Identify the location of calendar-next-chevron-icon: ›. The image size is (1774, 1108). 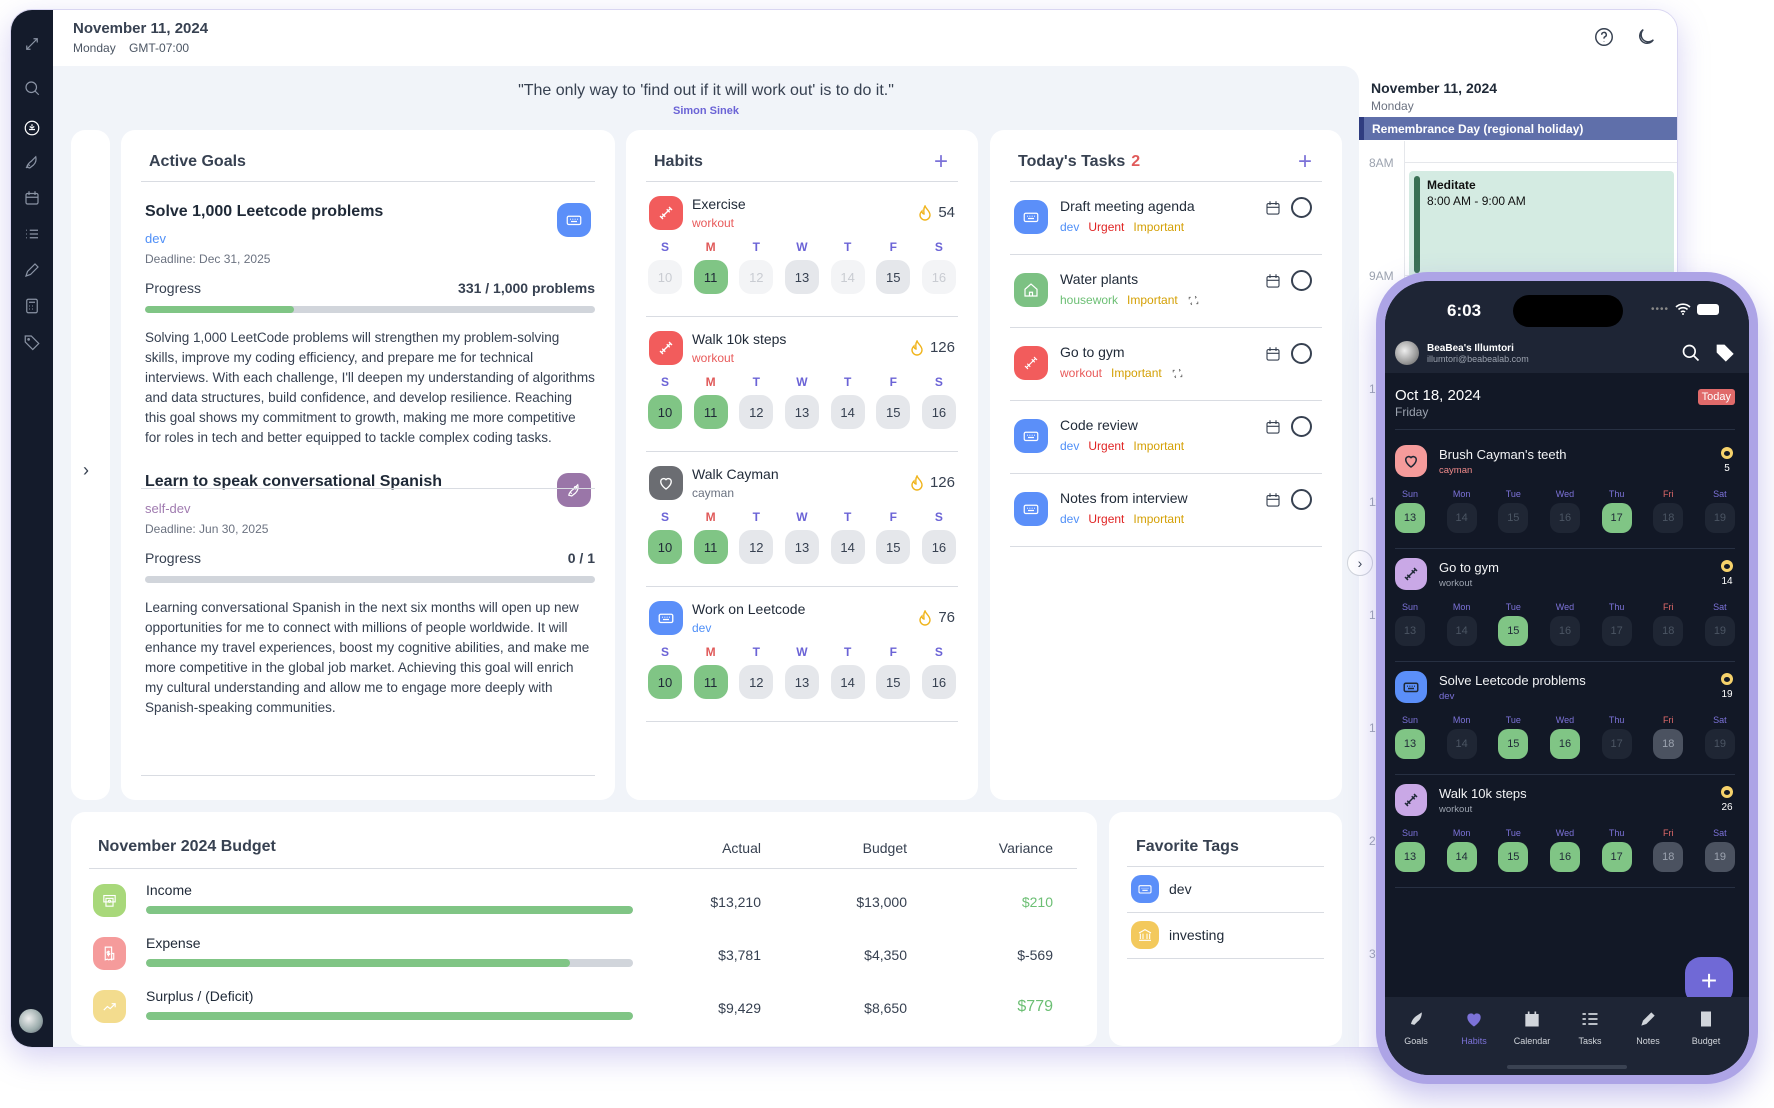
(1360, 563).